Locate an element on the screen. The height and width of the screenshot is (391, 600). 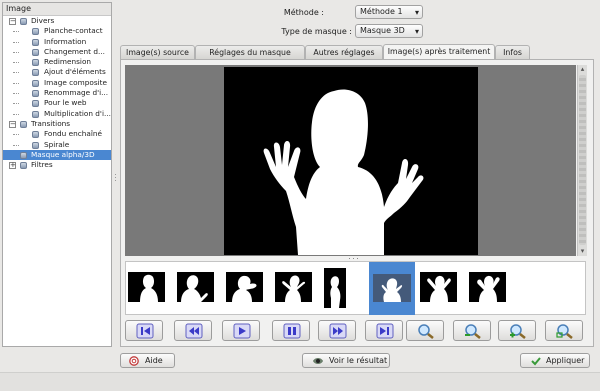
tab-label: Réglages du masque is located at coordinates (250, 52).